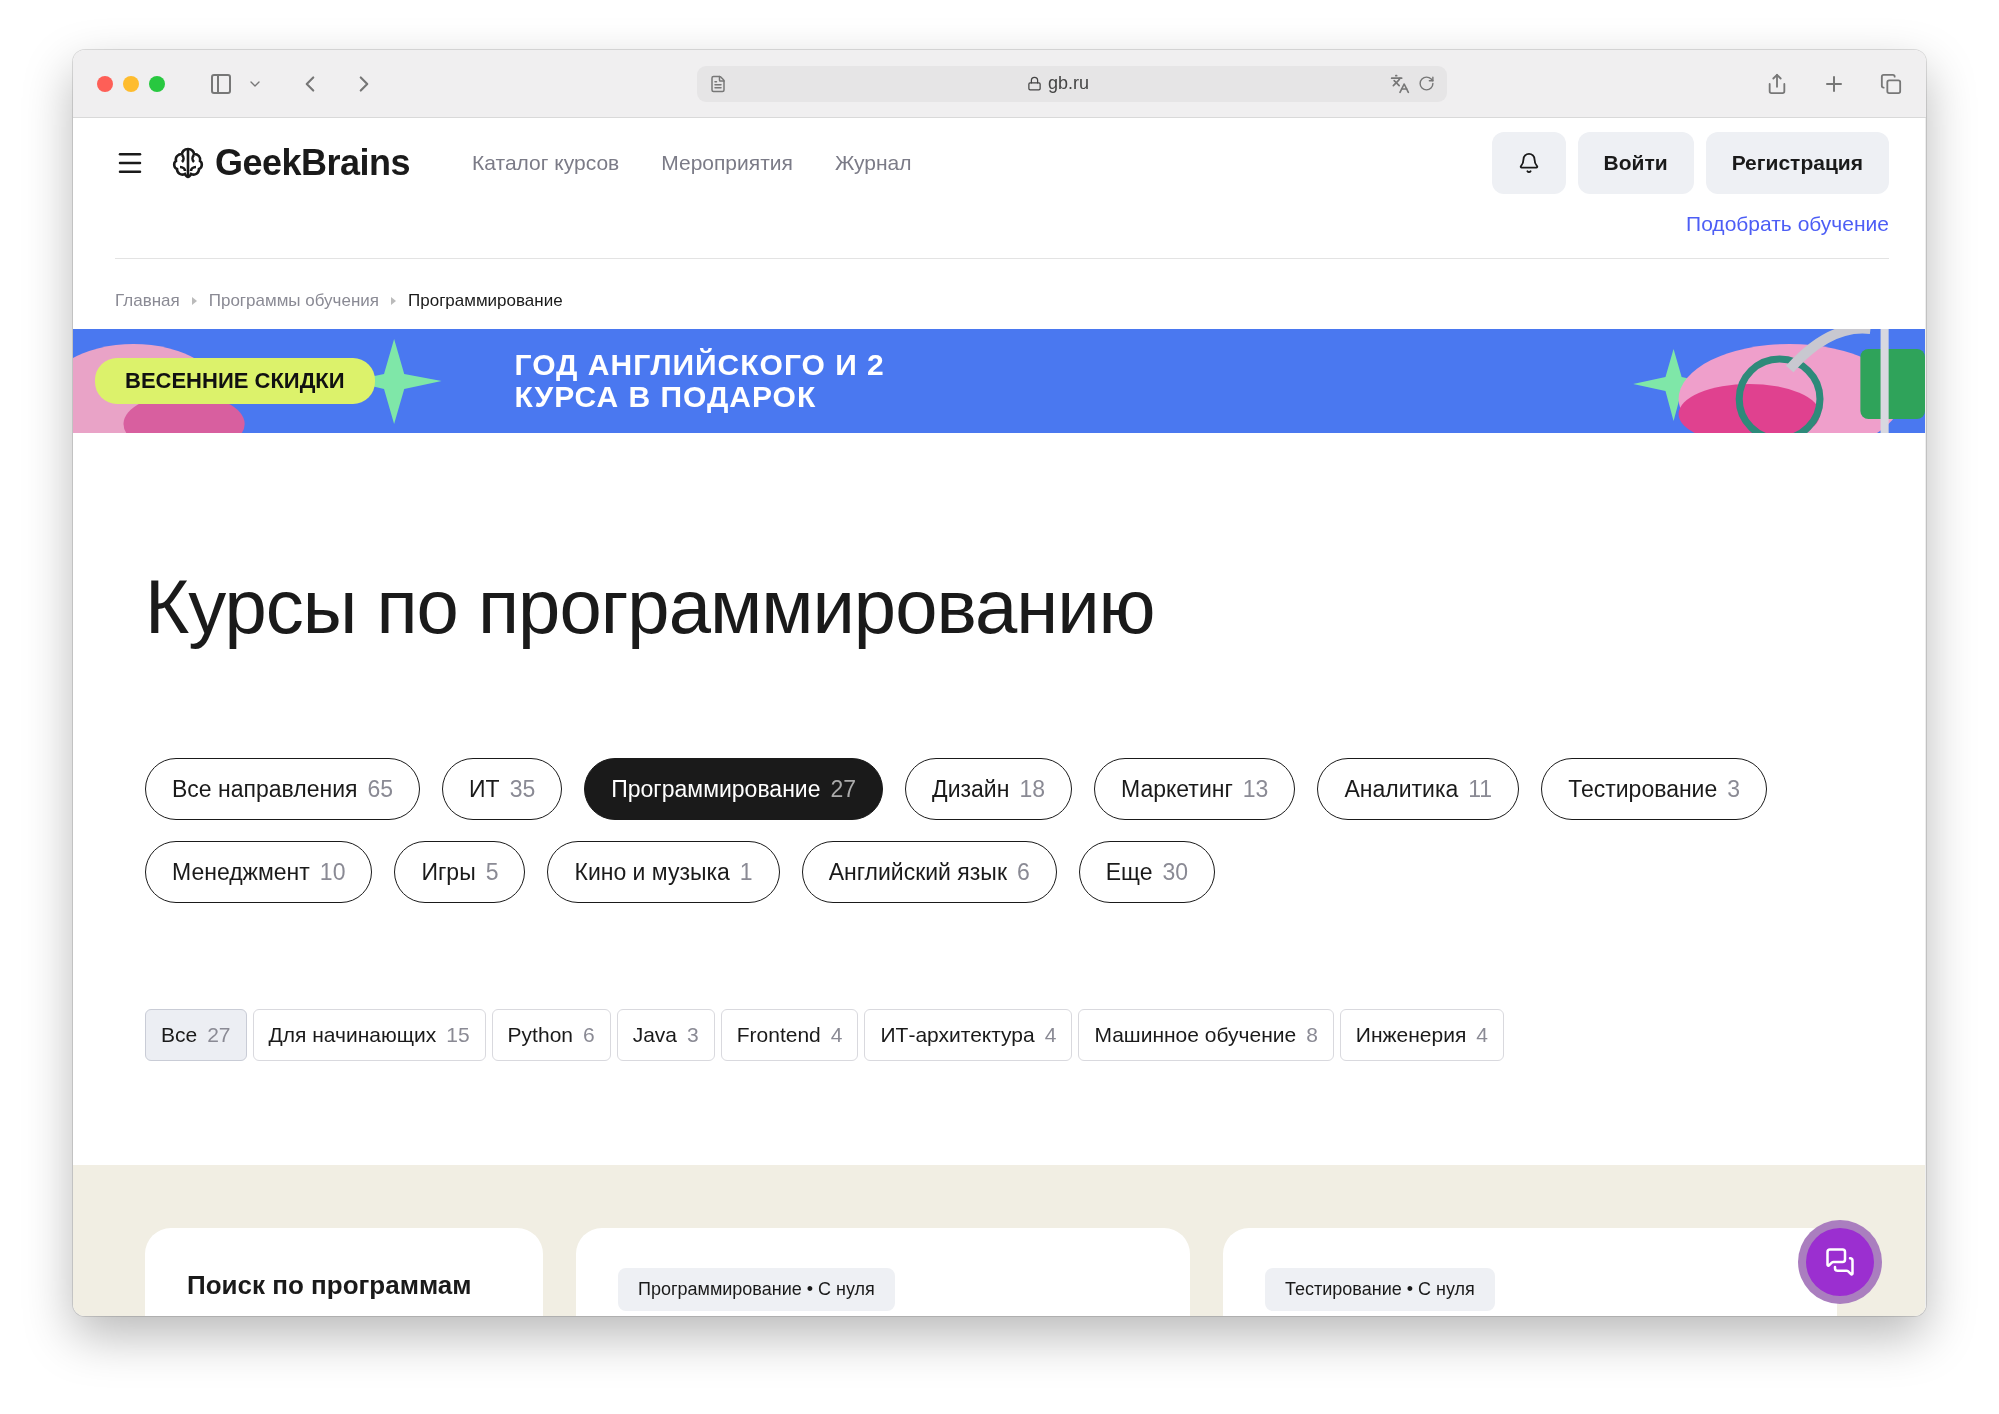  Describe the element at coordinates (873, 163) in the screenshot. I see `nav-link: Журнал` at that location.